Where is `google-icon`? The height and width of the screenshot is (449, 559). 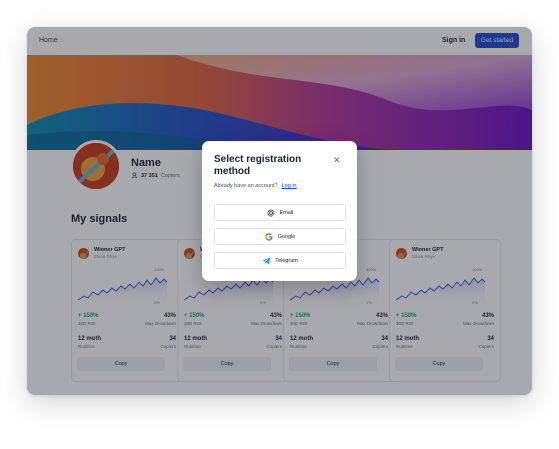
google-icon is located at coordinates (269, 236).